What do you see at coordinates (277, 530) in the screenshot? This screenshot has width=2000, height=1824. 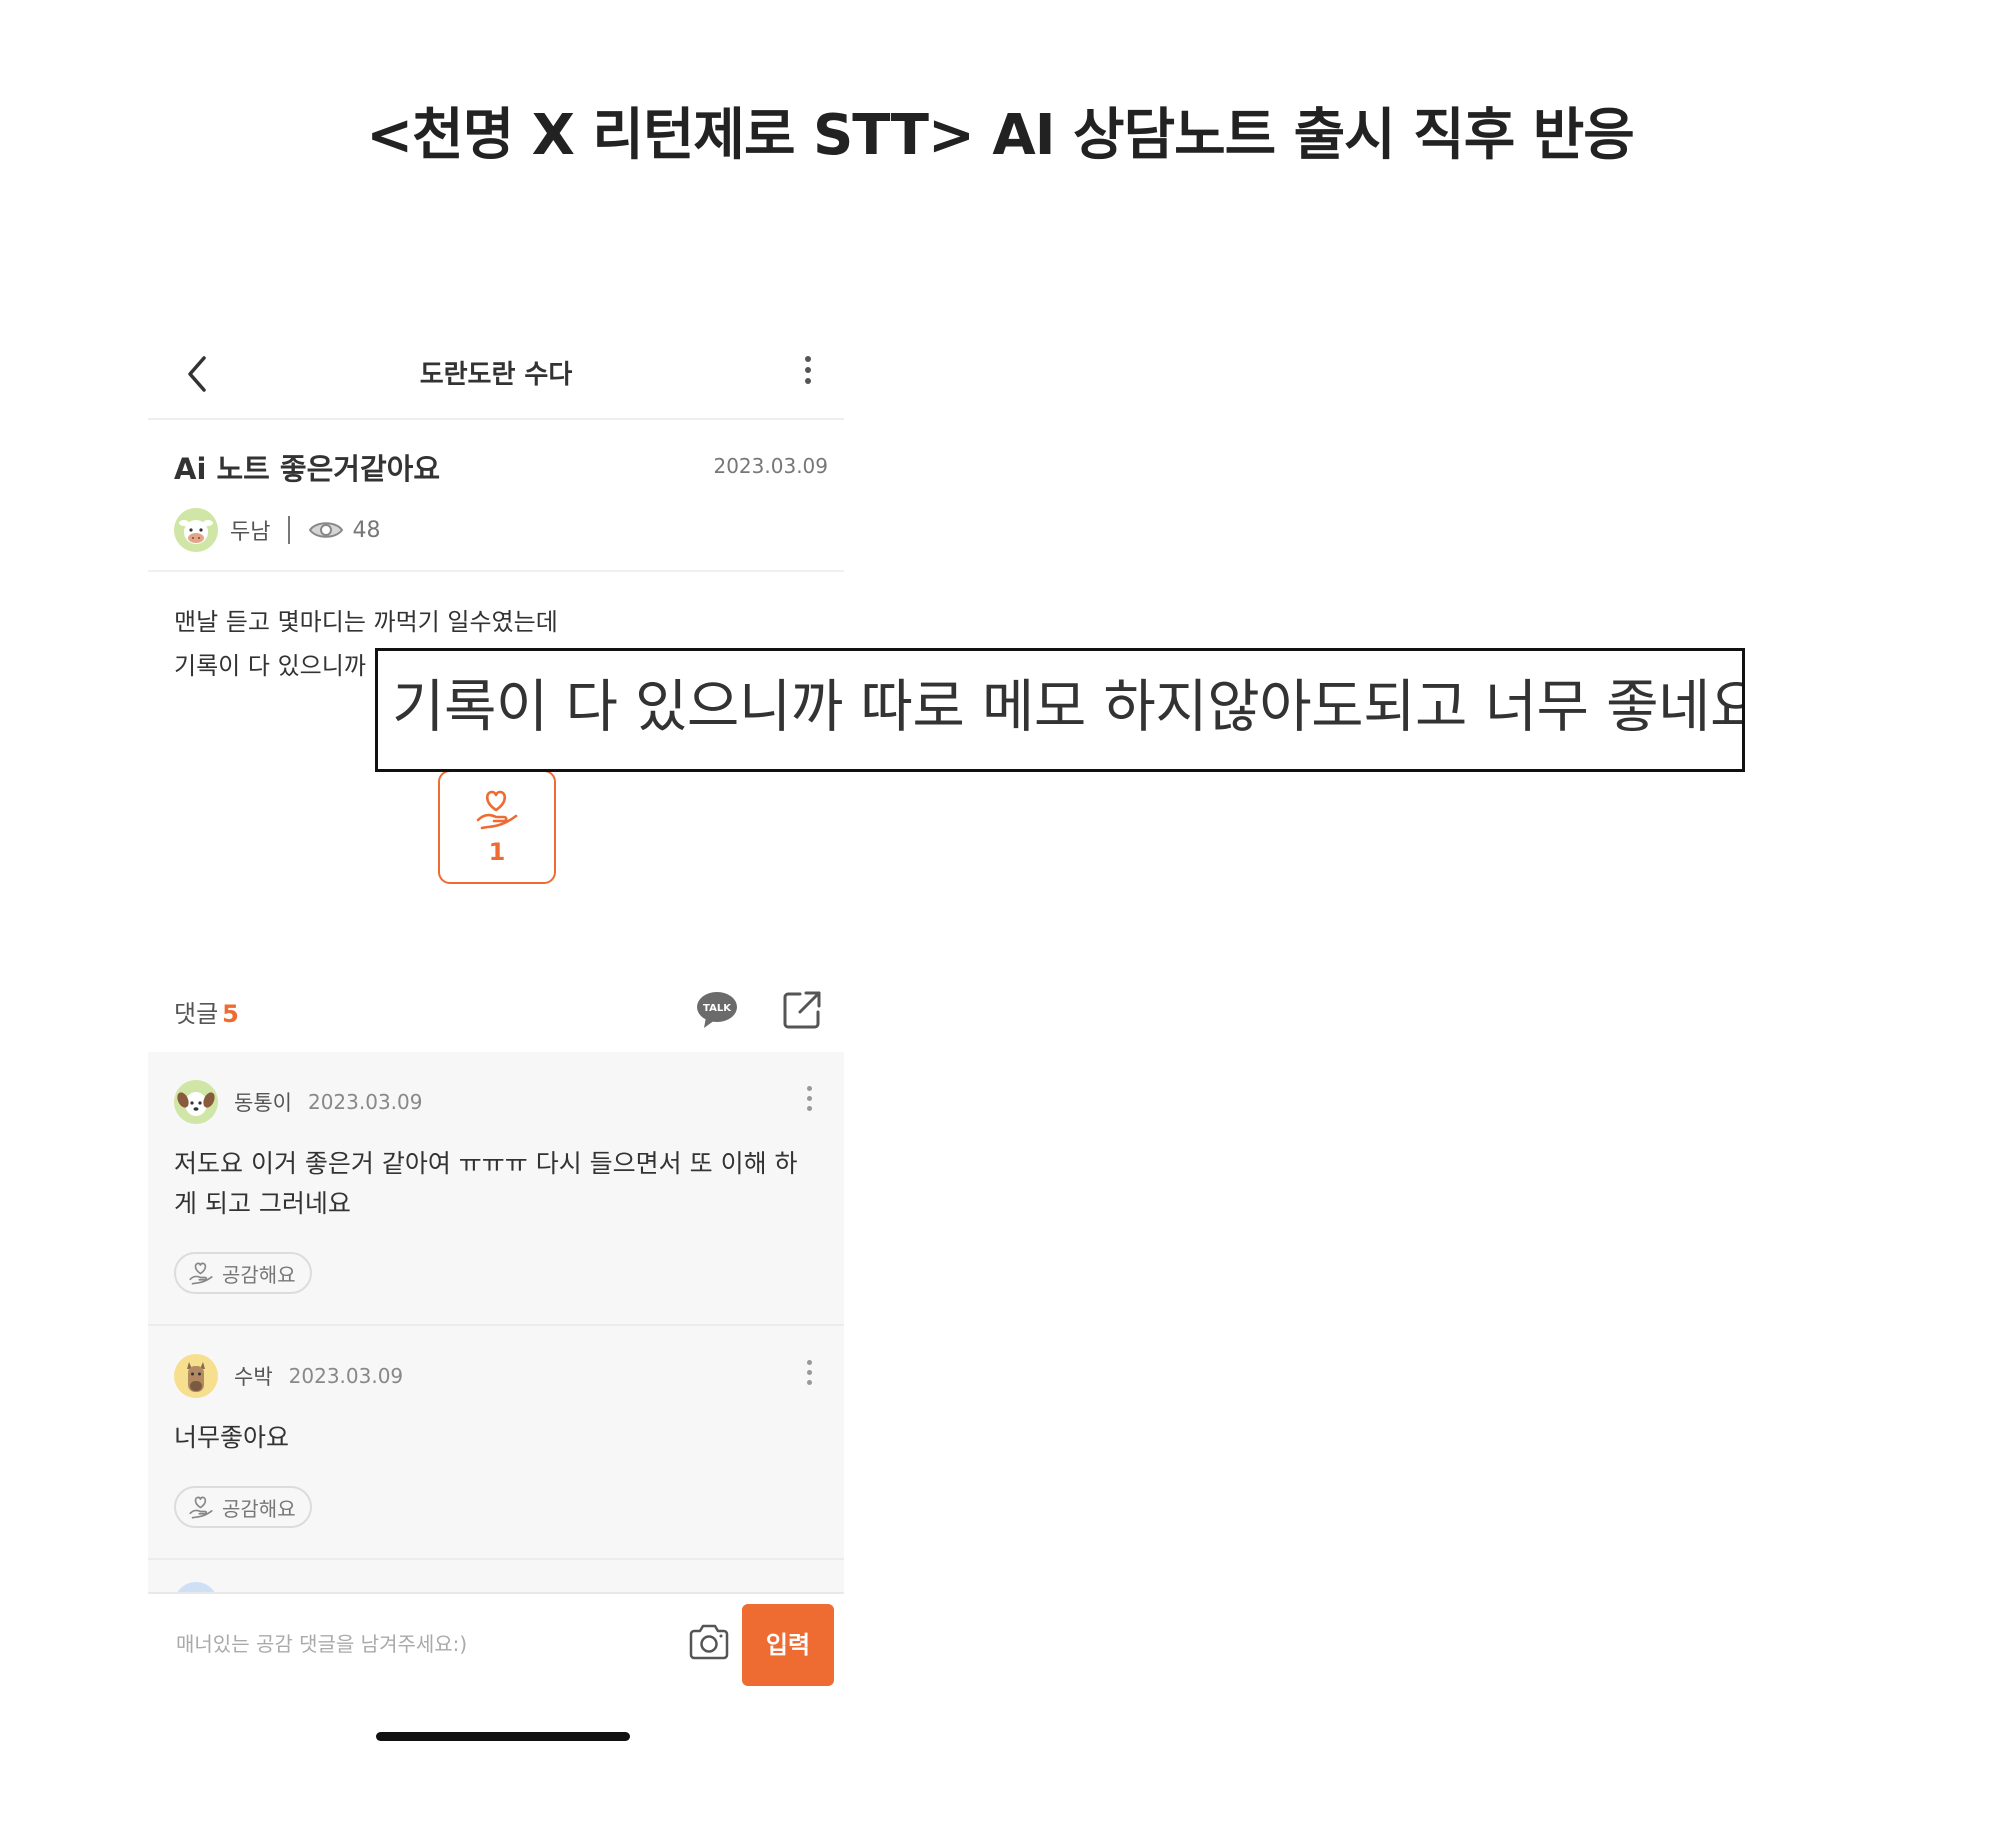 I see `post-author-row: 두남 48` at bounding box center [277, 530].